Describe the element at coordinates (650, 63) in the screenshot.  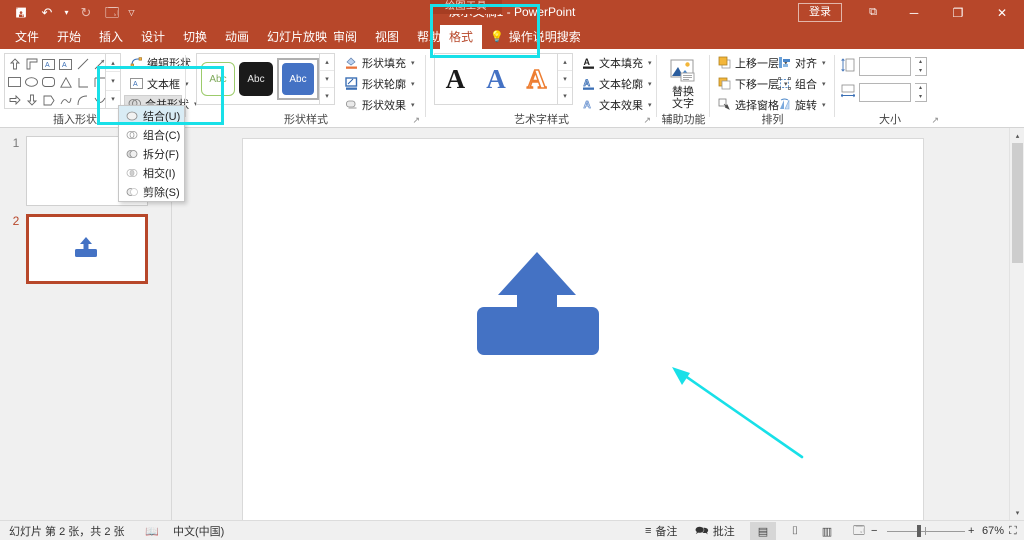
I see `text-fill-chevron-down-icon: ▾` at that location.